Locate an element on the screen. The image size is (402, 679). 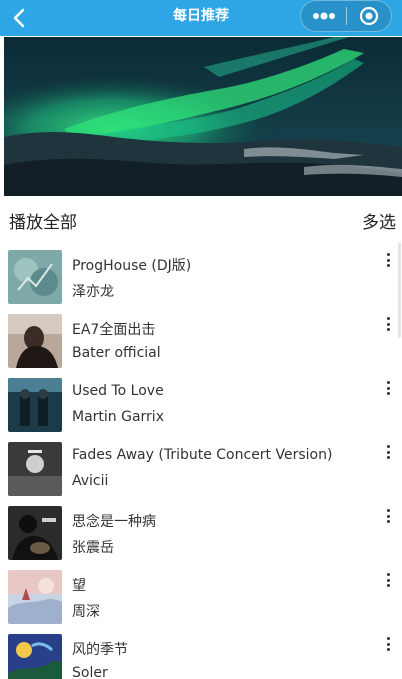
song-row: ProgHouse (DJ版) 泽亦龙 is located at coordinates (201, 273).